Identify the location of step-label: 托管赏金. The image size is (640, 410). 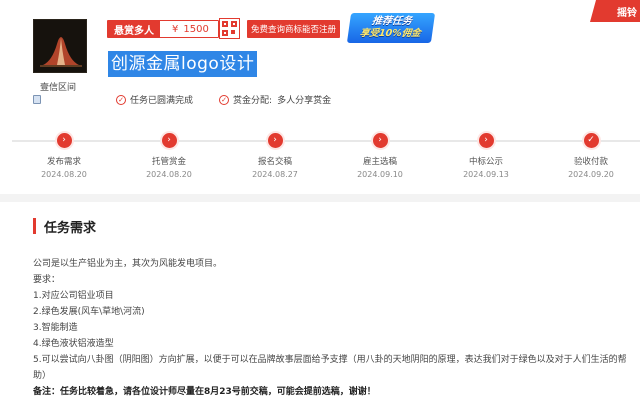
(168, 162).